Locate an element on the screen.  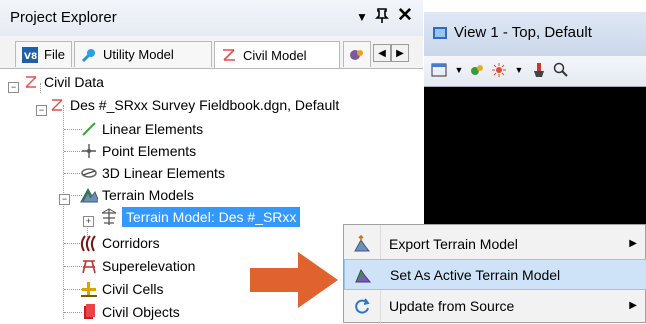
lighting-icon is located at coordinates (499, 70).